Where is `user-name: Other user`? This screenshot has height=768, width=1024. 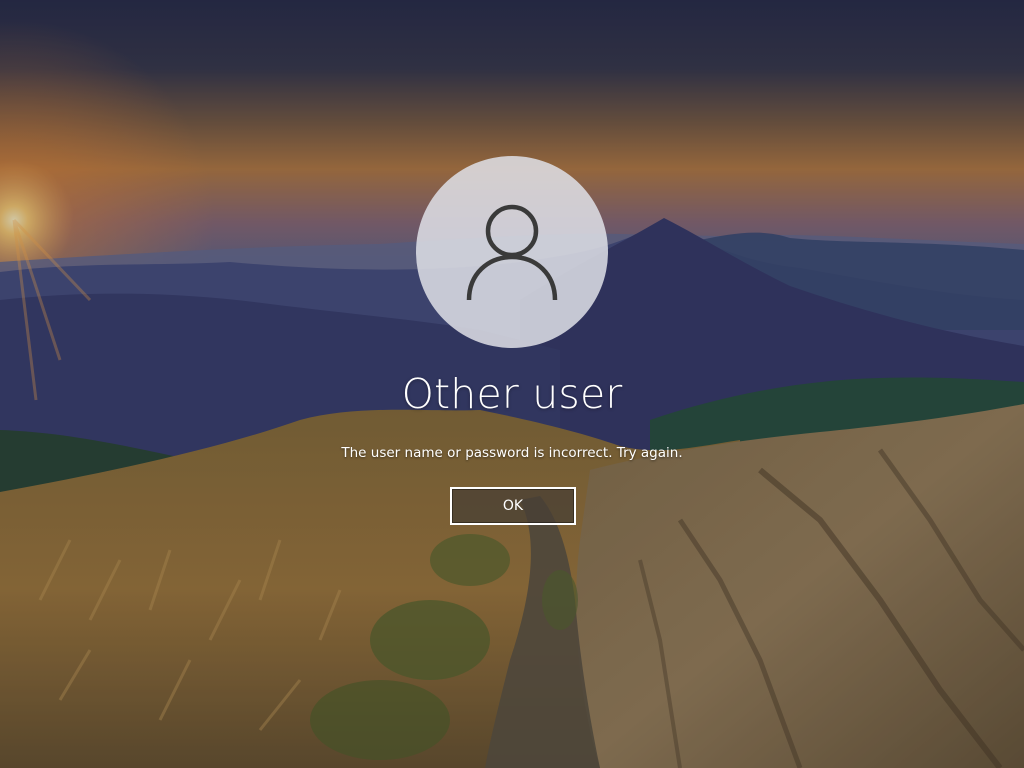
user-name: Other user is located at coordinates (512, 394).